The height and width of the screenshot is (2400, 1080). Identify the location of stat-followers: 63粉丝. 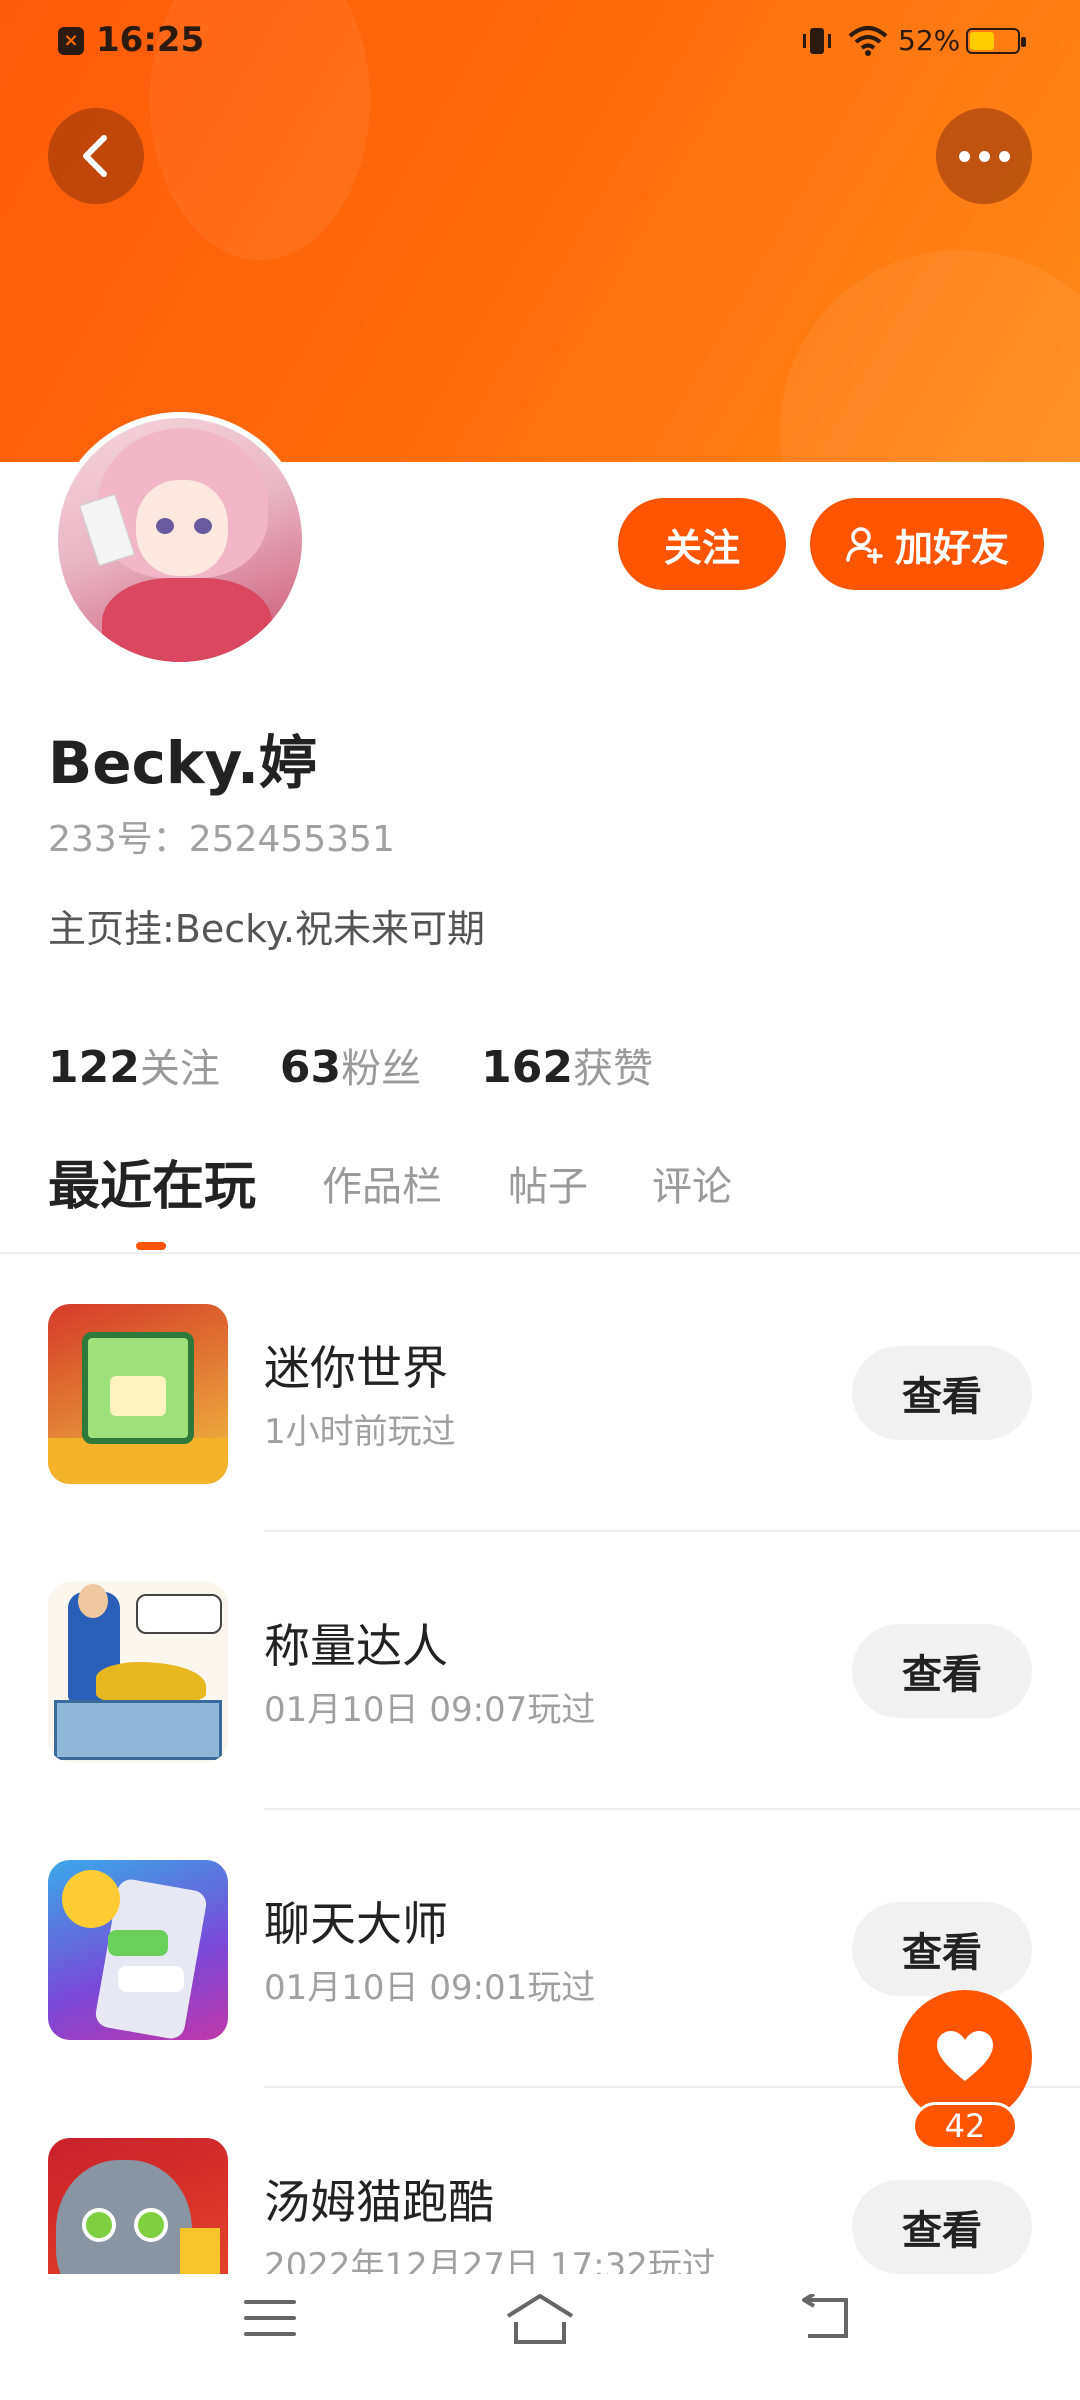
(350, 1065).